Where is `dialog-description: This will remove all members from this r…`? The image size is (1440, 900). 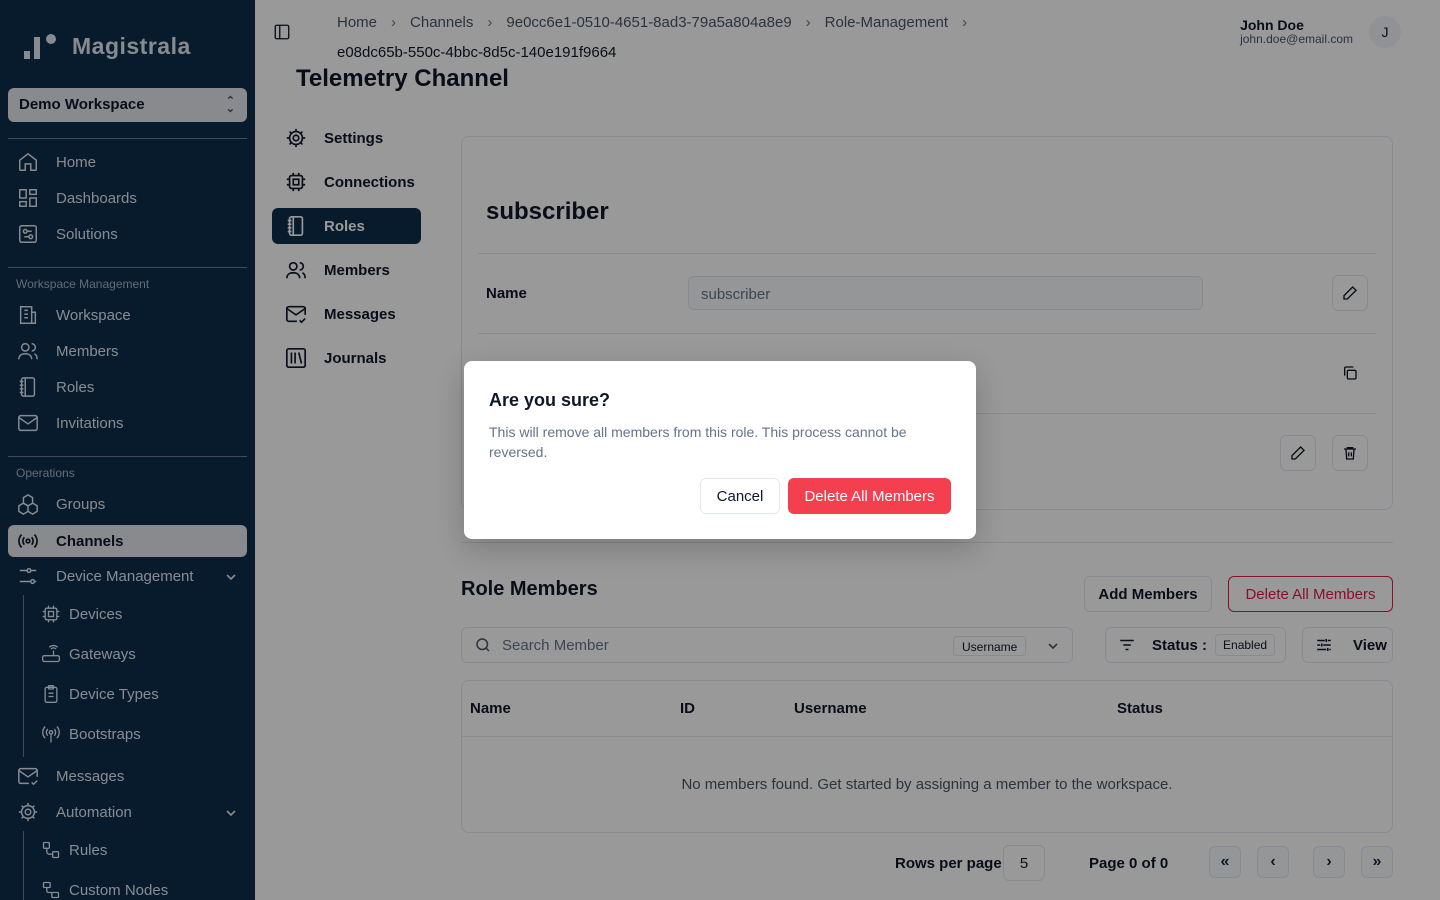 dialog-description: This will remove all members from this r… is located at coordinates (698, 442).